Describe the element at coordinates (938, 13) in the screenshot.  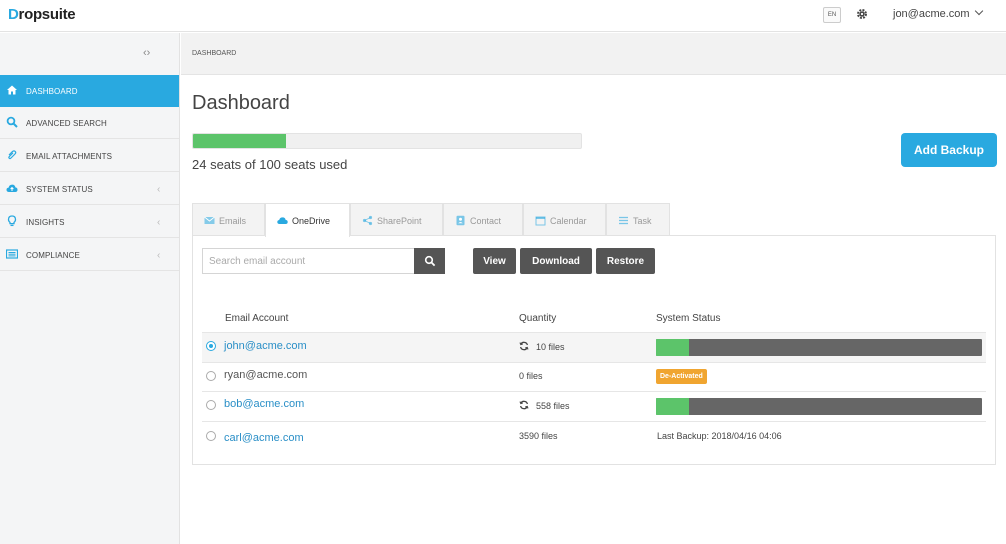
I see `user-menu: jon@acme.com` at that location.